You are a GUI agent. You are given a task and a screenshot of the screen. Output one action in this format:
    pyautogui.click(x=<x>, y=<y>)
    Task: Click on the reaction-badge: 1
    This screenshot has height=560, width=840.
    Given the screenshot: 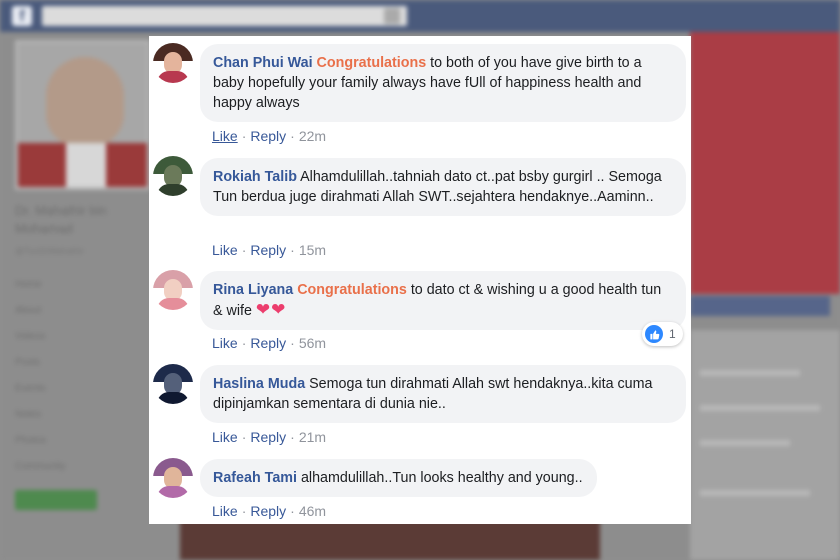 What is the action you would take?
    pyautogui.click(x=662, y=334)
    